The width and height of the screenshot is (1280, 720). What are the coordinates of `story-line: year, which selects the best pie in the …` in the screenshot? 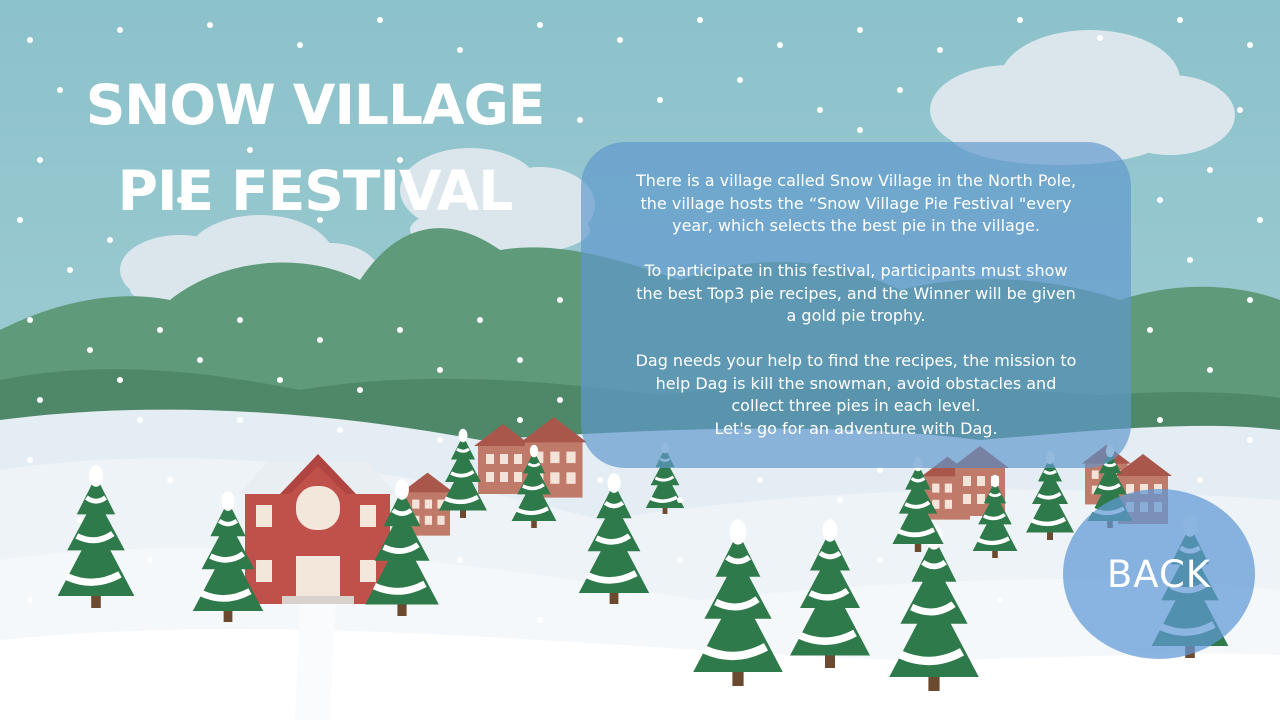 It's located at (856, 225).